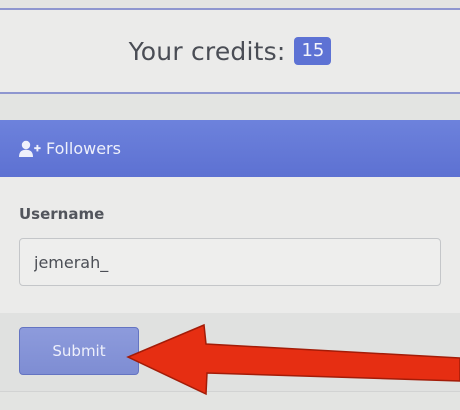 This screenshot has height=410, width=460. Describe the element at coordinates (230, 148) in the screenshot. I see `followers-panel-header: Followers` at that location.